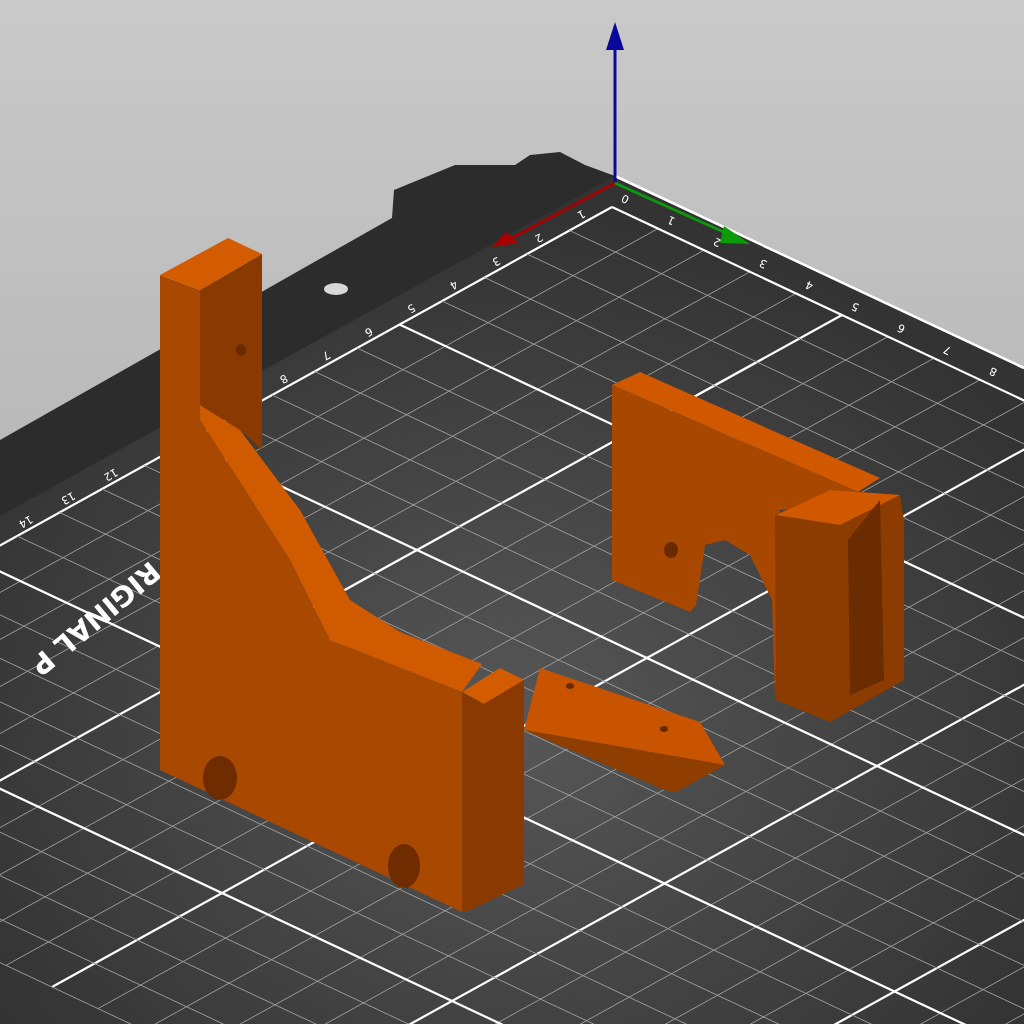 Image resolution: width=1024 pixels, height=1024 pixels. Describe the element at coordinates (625, 199) in the screenshot. I see `axis-tick-label: 0` at that location.